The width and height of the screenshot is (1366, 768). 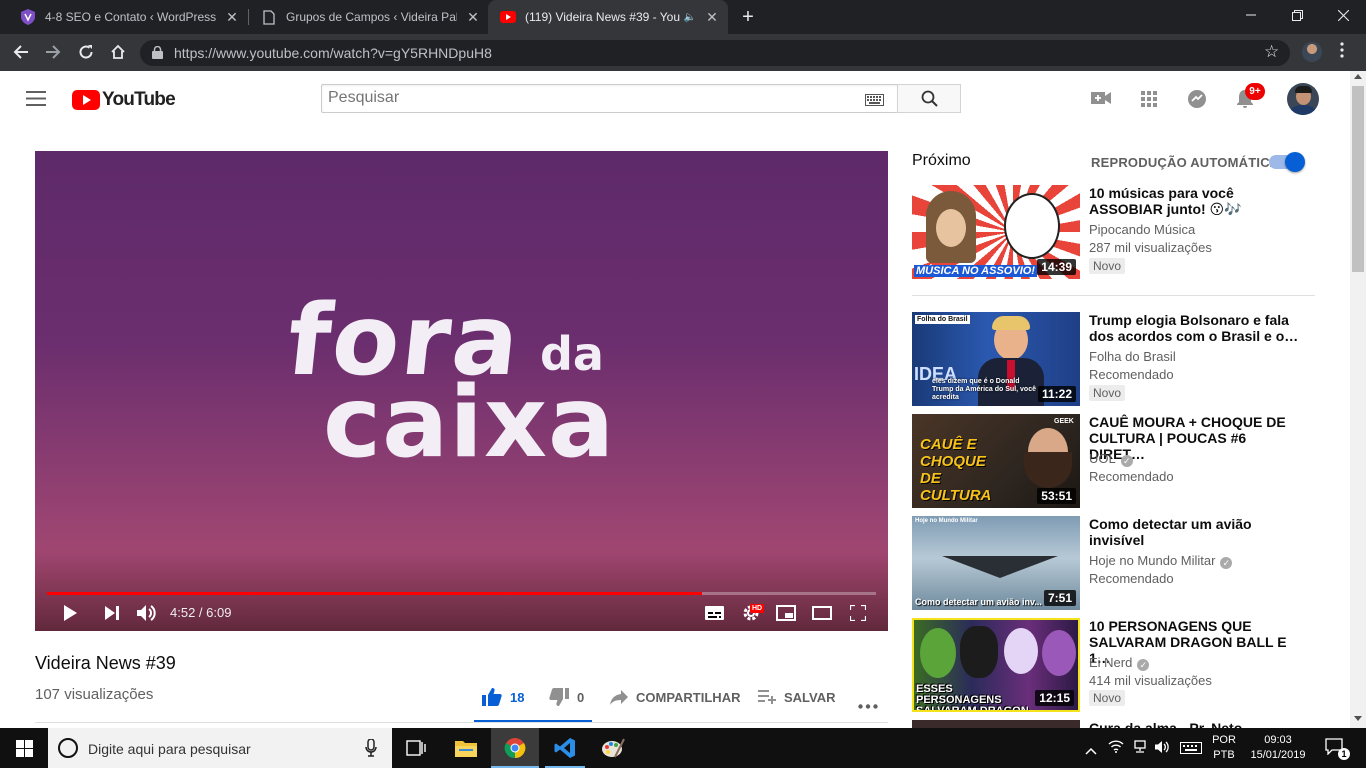 I want to click on taskbar-file-explorer, so click(x=466, y=748).